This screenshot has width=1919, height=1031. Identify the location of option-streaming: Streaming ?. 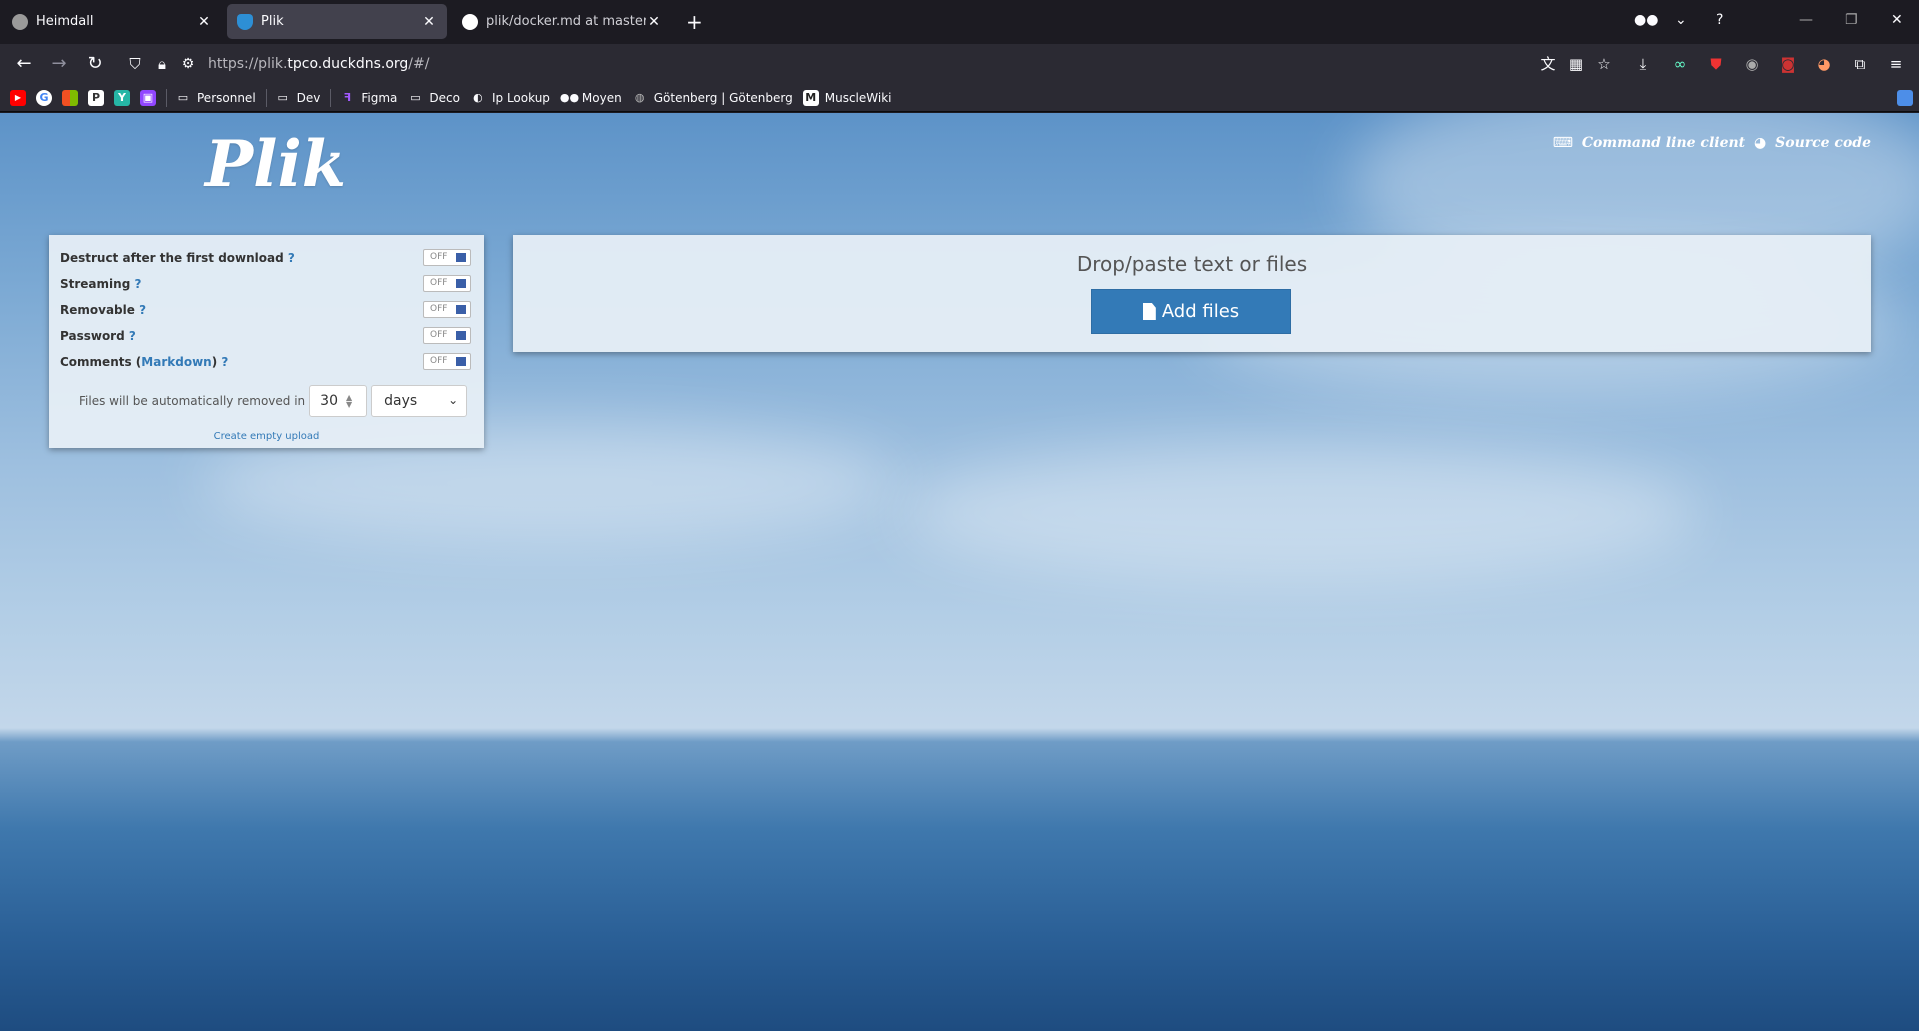
(100, 284).